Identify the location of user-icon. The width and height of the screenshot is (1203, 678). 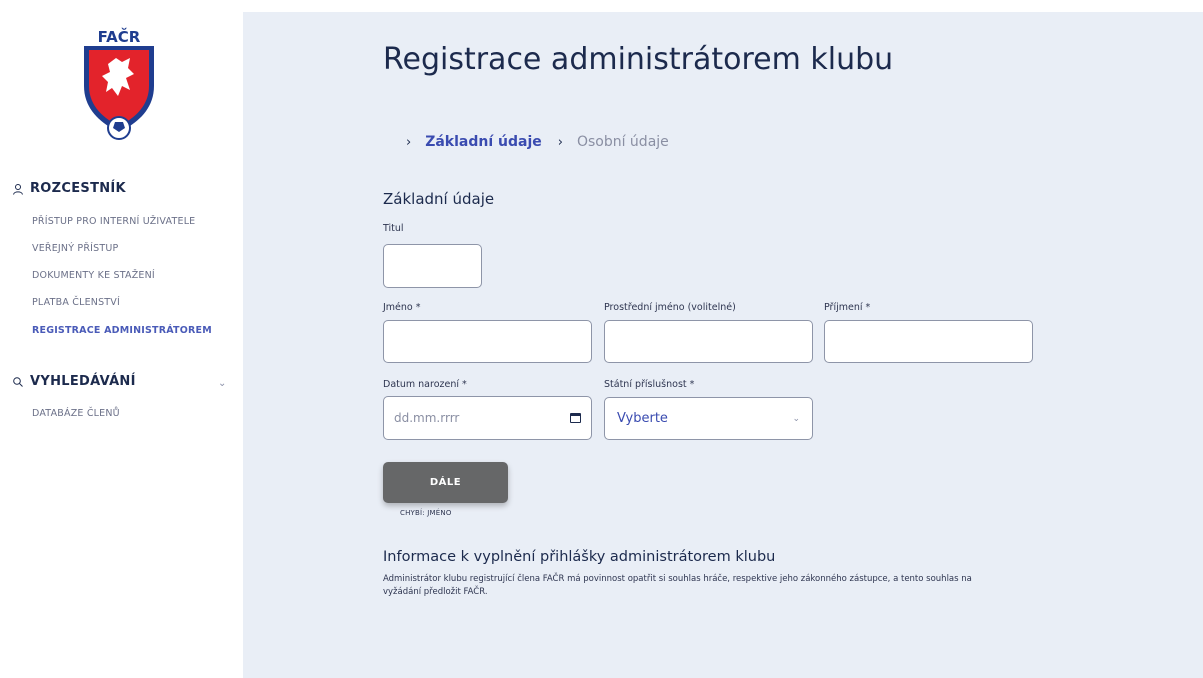
(18, 189).